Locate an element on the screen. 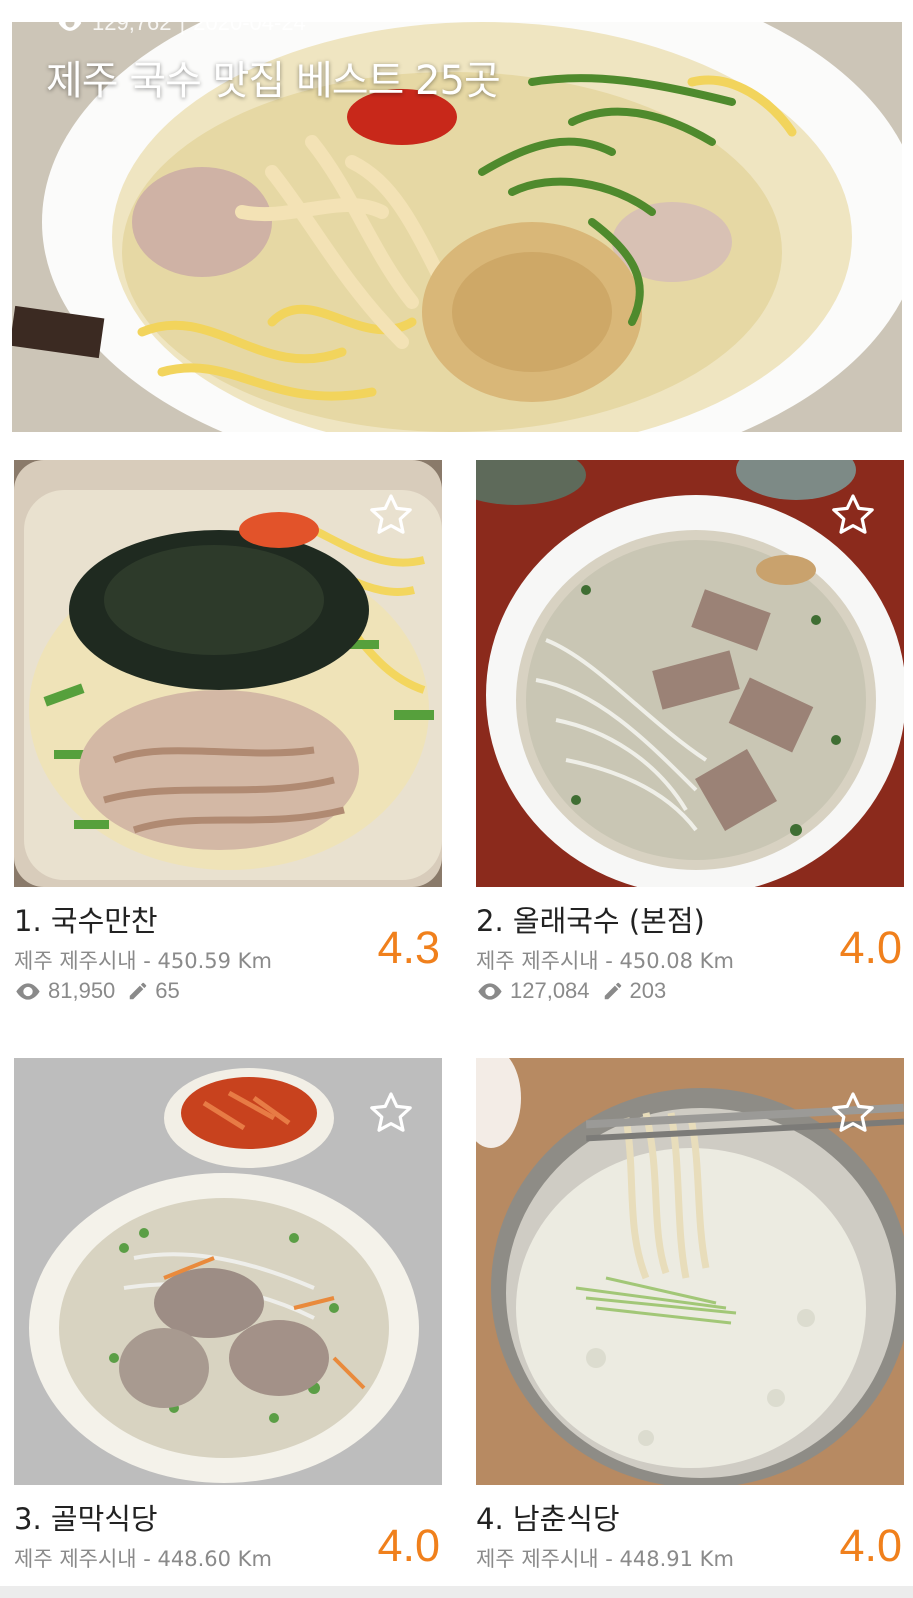 The image size is (913, 1598). restaurant-stats: 127,084 203 is located at coordinates (571, 991).